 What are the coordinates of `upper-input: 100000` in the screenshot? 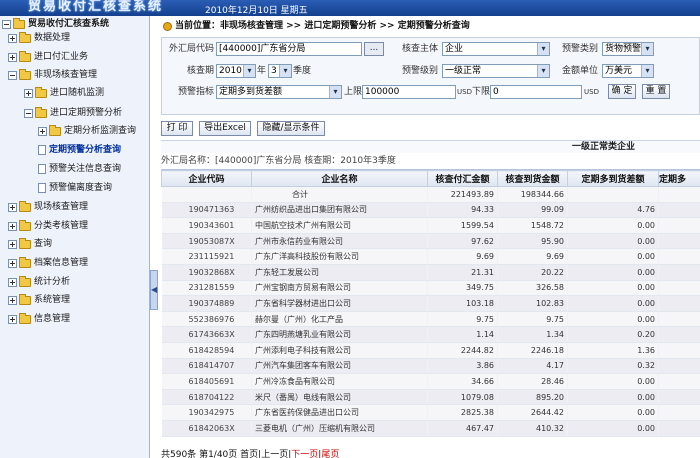 It's located at (409, 92).